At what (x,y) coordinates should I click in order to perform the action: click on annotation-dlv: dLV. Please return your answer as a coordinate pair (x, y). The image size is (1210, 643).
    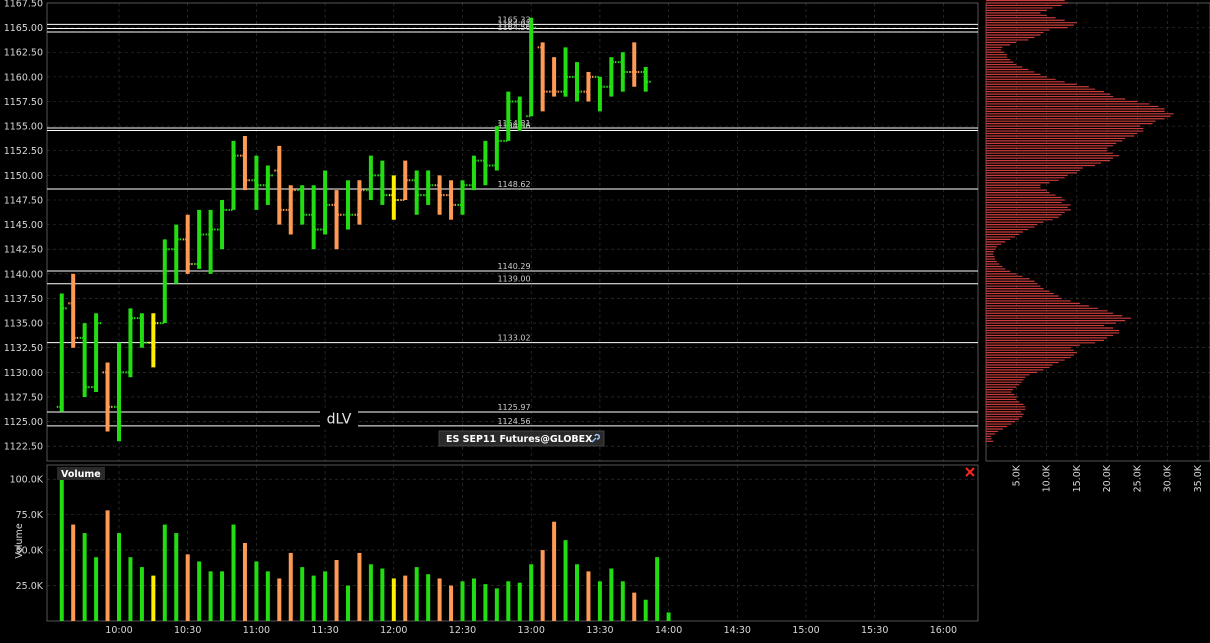
    Looking at the image, I should click on (339, 420).